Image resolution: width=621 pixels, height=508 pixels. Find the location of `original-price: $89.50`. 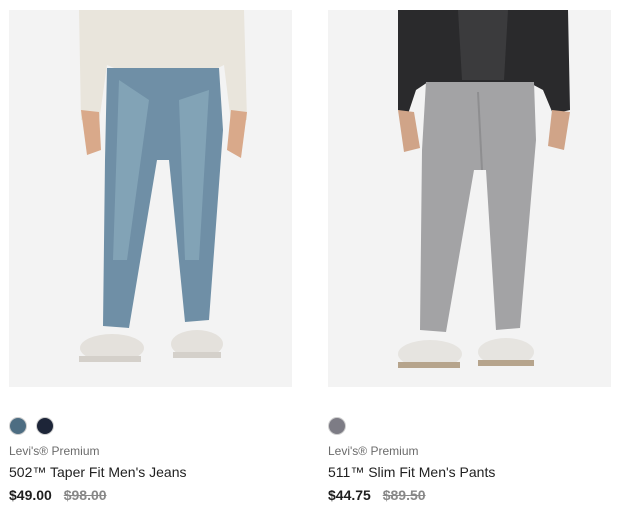

original-price: $89.50 is located at coordinates (404, 495).